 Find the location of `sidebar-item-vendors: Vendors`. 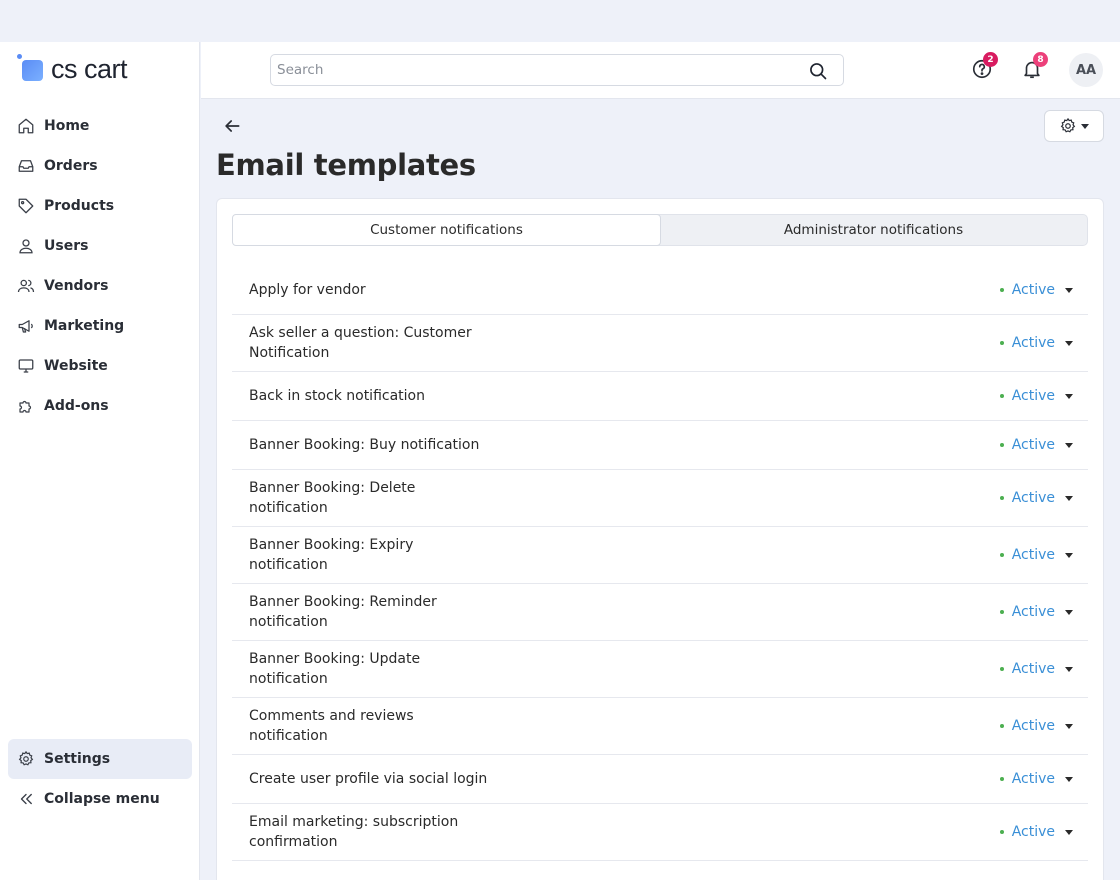

sidebar-item-vendors: Vendors is located at coordinates (100, 286).